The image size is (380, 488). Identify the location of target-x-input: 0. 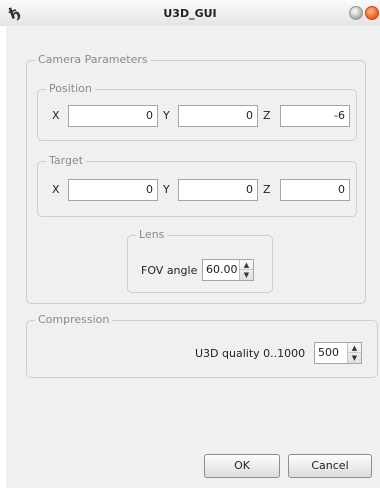
(113, 190).